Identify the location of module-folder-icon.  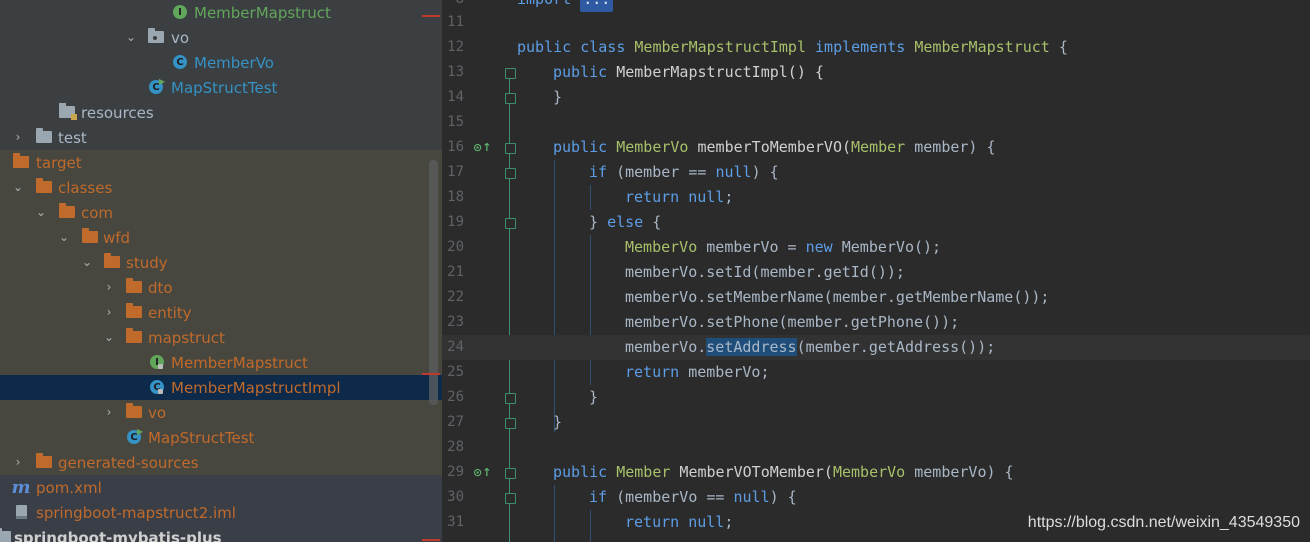
(6, 535).